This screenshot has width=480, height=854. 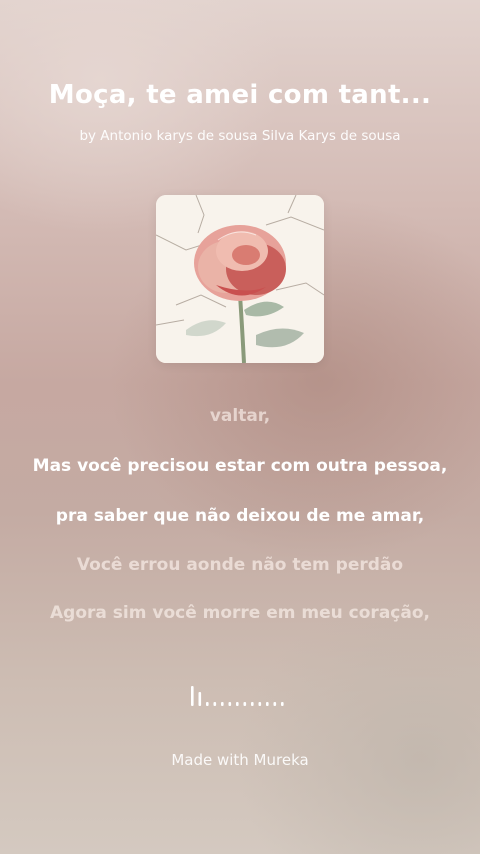 What do you see at coordinates (240, 613) in the screenshot?
I see `lyric-line: Agora sim você morre em meu coração,` at bounding box center [240, 613].